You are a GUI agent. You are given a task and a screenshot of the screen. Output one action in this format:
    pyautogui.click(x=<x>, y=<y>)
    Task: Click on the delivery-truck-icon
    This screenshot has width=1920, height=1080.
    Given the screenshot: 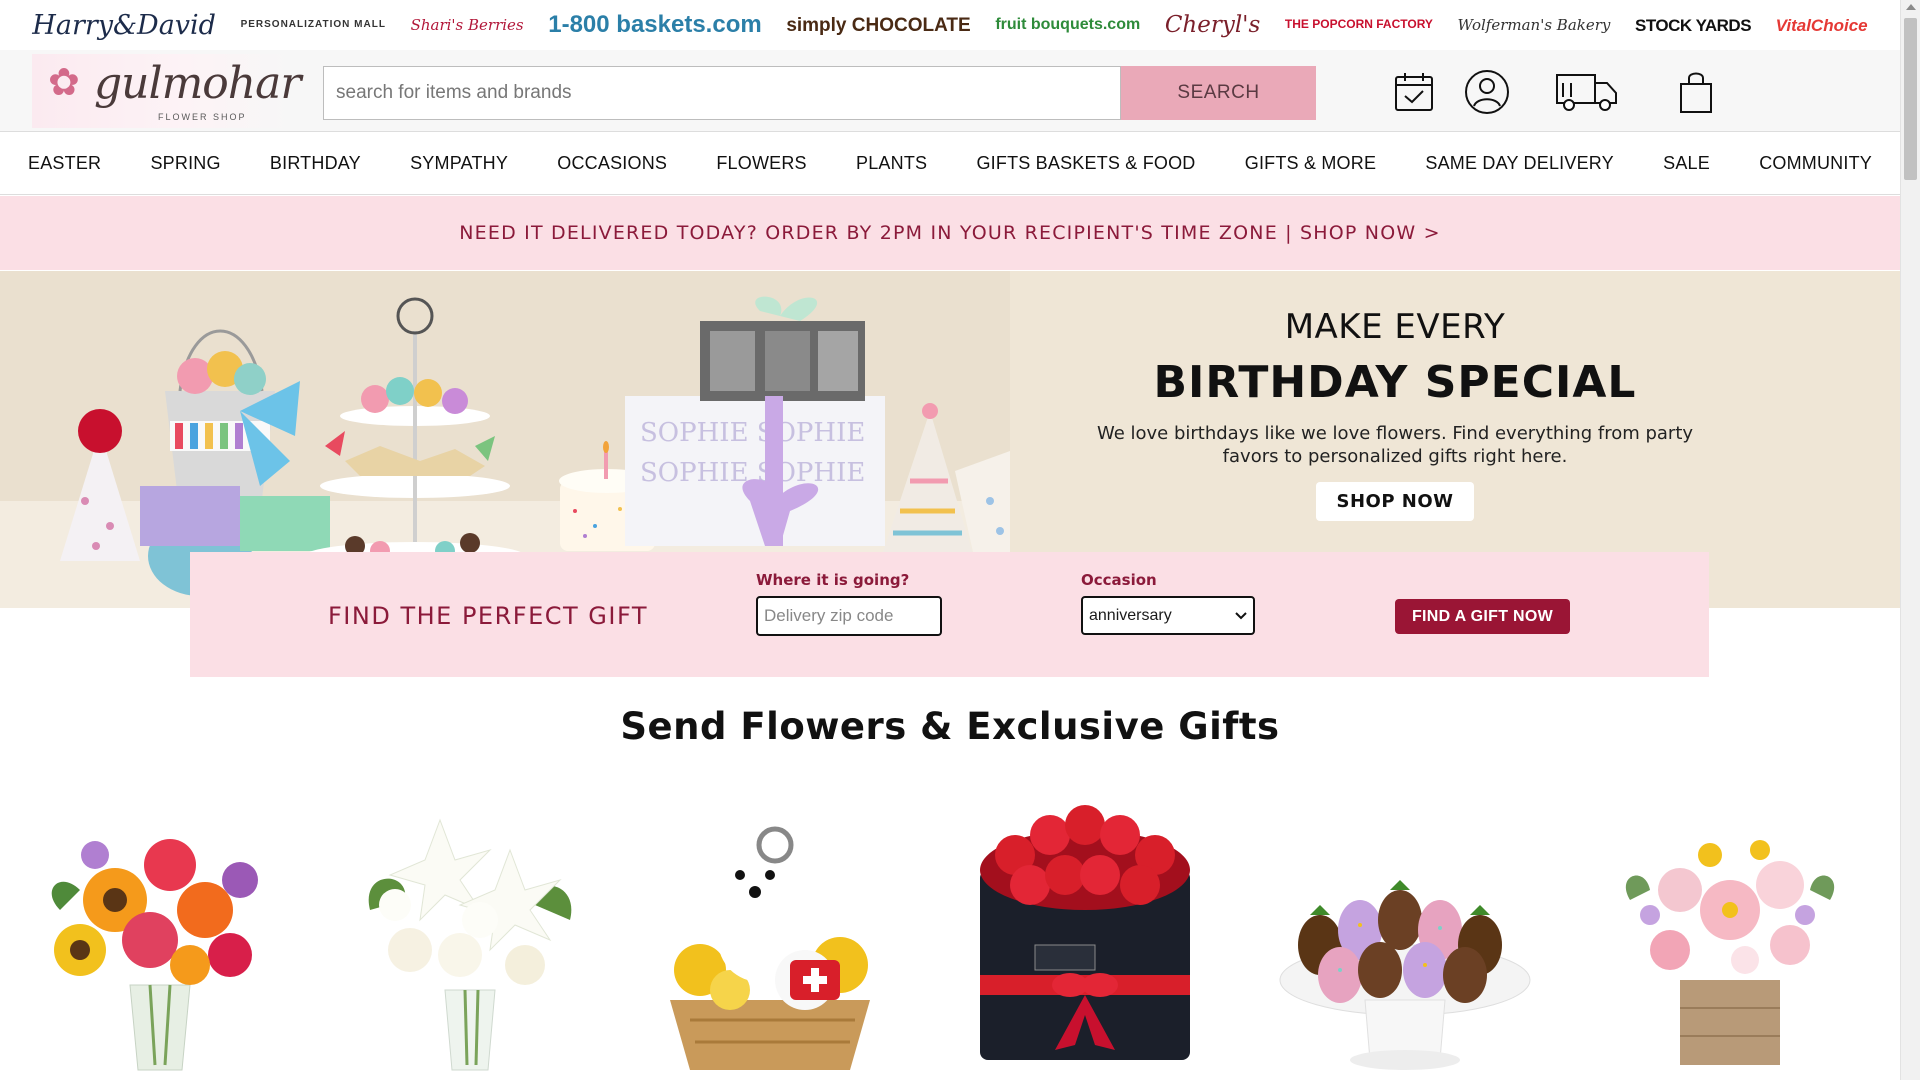 What is the action you would take?
    pyautogui.click(x=1587, y=92)
    